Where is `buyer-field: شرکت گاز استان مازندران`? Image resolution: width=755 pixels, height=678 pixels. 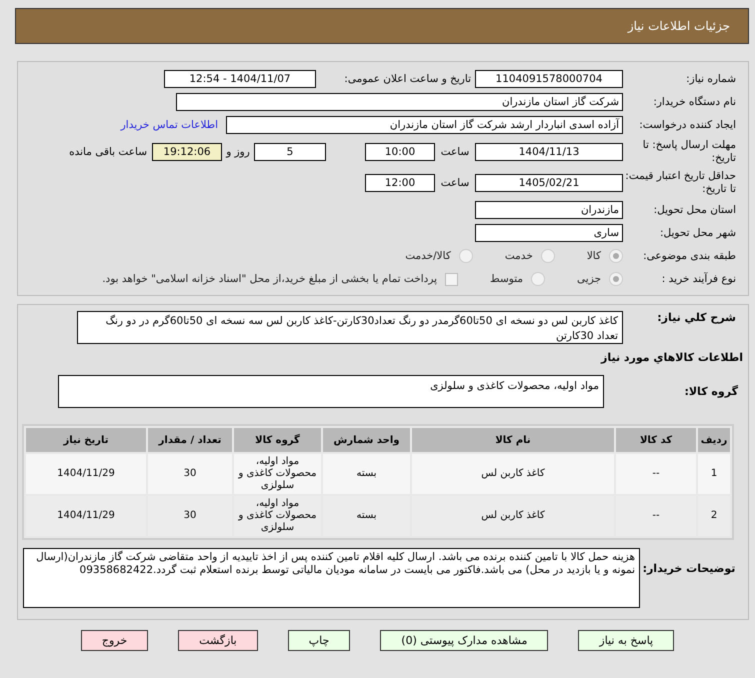 buyer-field: شرکت گاز استان مازندران is located at coordinates (399, 102).